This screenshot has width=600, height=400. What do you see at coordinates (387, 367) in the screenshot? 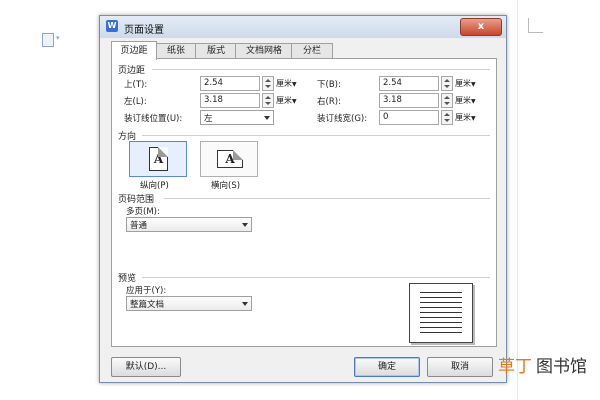
I see `ok-button: 确定` at bounding box center [387, 367].